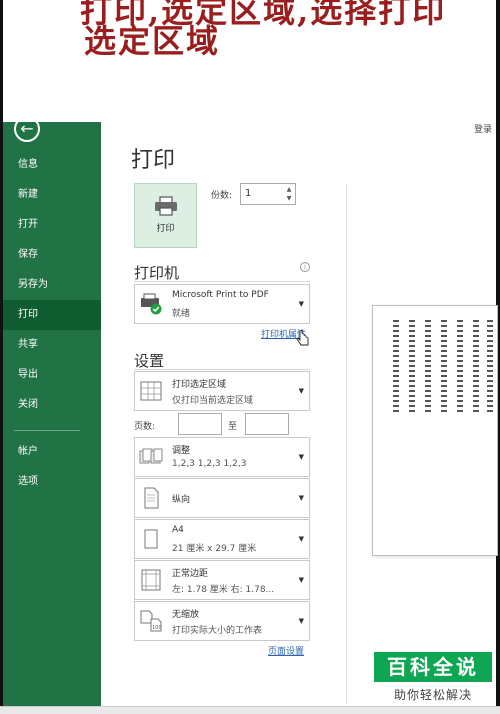 The height and width of the screenshot is (714, 500). What do you see at coordinates (181, 500) in the screenshot?
I see `orientation-title: 纵向` at bounding box center [181, 500].